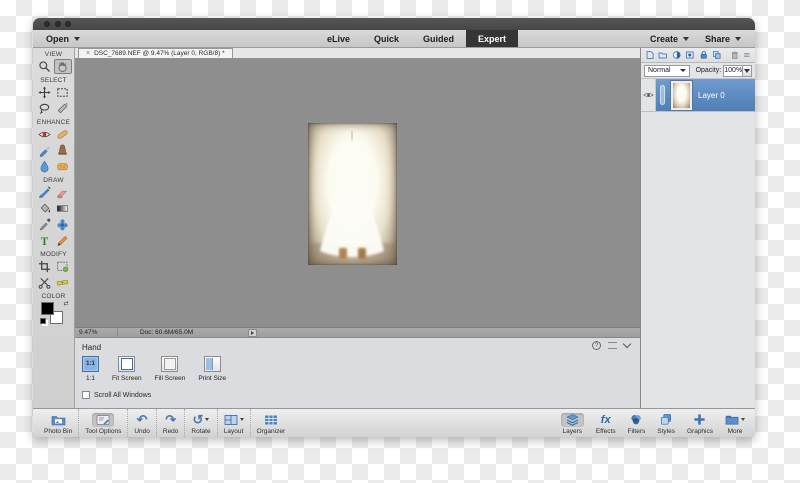 The image size is (800, 483). Describe the element at coordinates (572, 420) in the screenshot. I see `layers-icon` at that location.